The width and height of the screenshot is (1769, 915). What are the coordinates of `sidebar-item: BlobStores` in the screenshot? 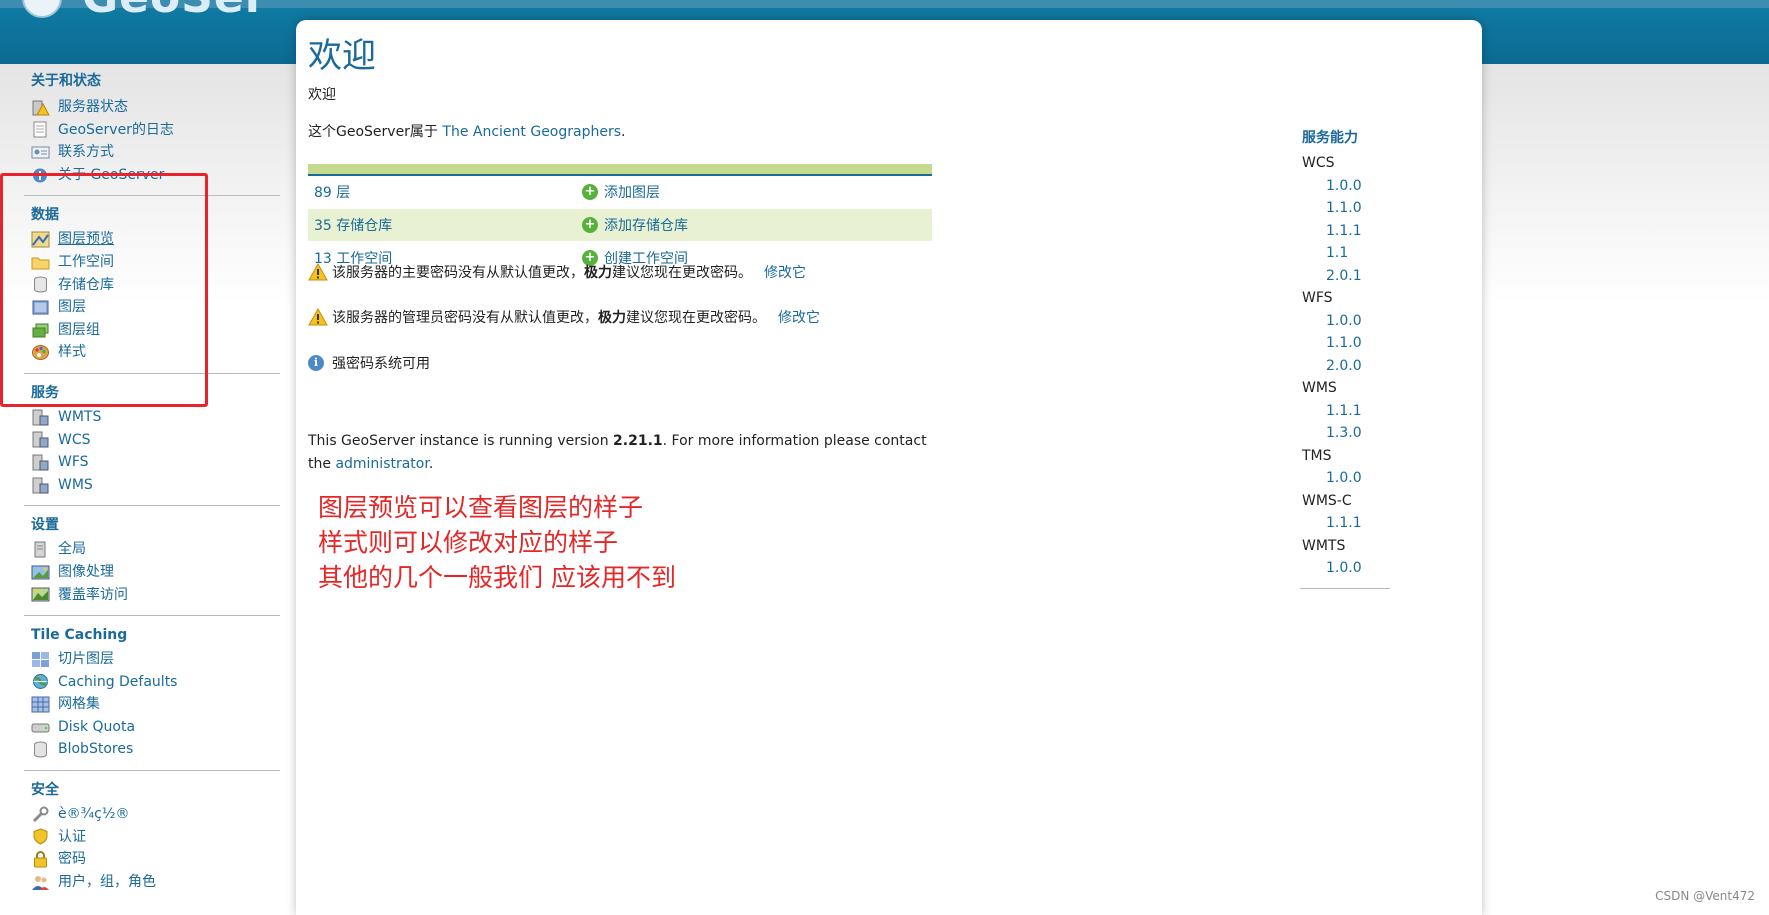 It's located at (152, 749).